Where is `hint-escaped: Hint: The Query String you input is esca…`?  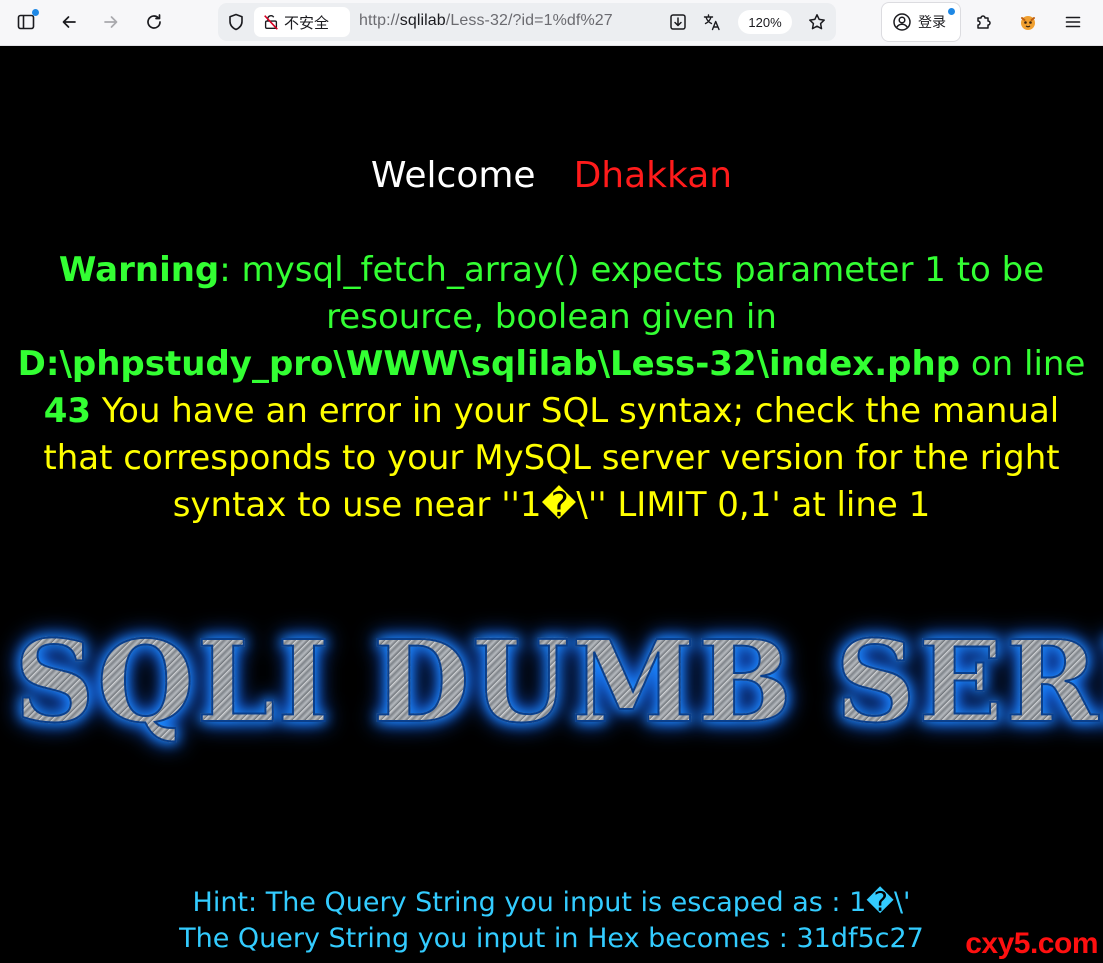
hint-escaped: Hint: The Query String you input is esca… is located at coordinates (551, 902).